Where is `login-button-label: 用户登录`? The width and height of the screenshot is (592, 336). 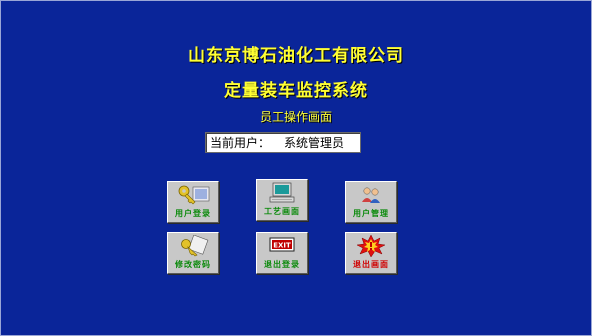
login-button-label: 用户登录 is located at coordinates (193, 213).